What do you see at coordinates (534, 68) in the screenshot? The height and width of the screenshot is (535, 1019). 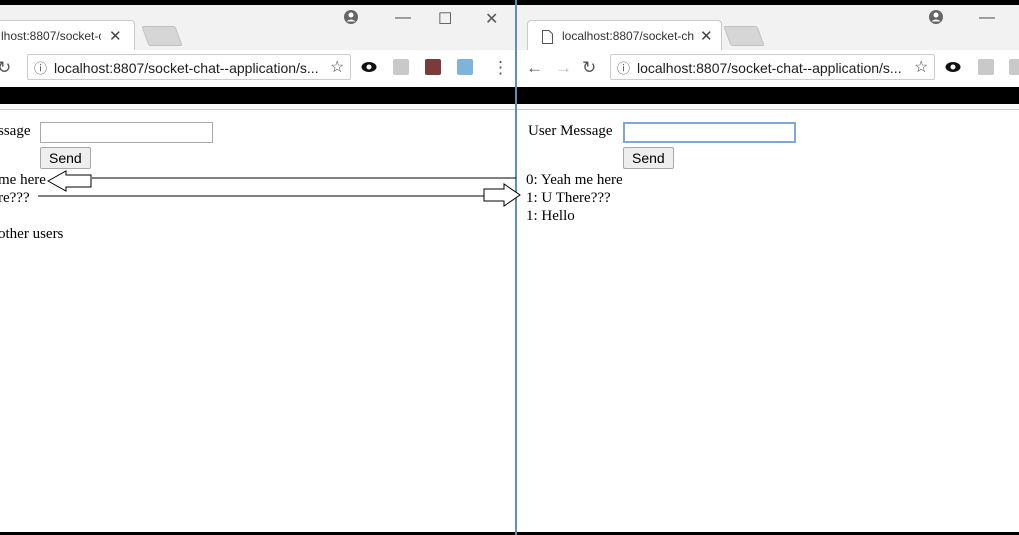 I see `back-icon: ←` at bounding box center [534, 68].